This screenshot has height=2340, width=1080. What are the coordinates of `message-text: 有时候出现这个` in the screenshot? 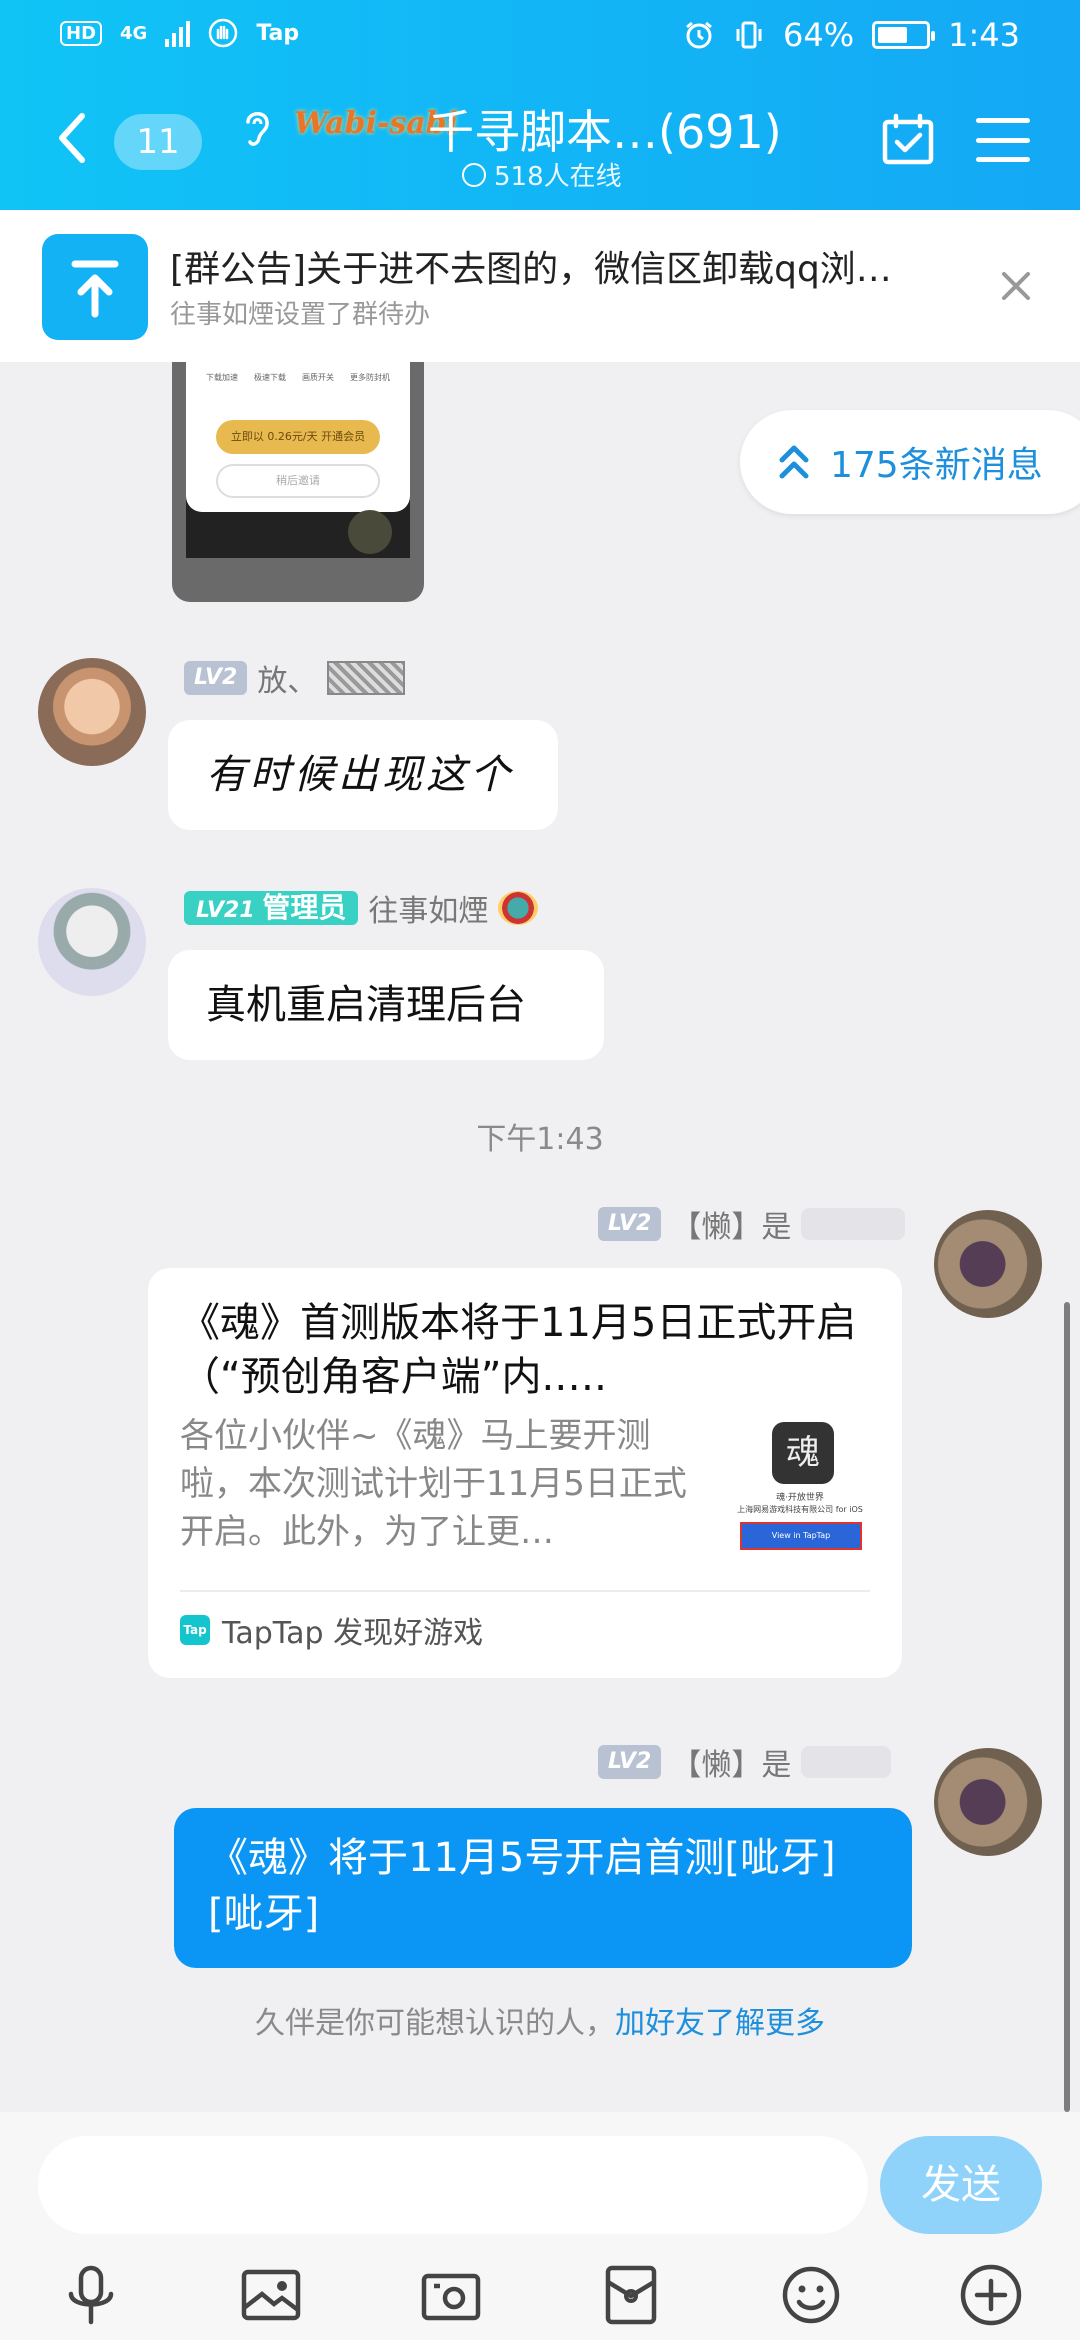 It's located at (360, 775).